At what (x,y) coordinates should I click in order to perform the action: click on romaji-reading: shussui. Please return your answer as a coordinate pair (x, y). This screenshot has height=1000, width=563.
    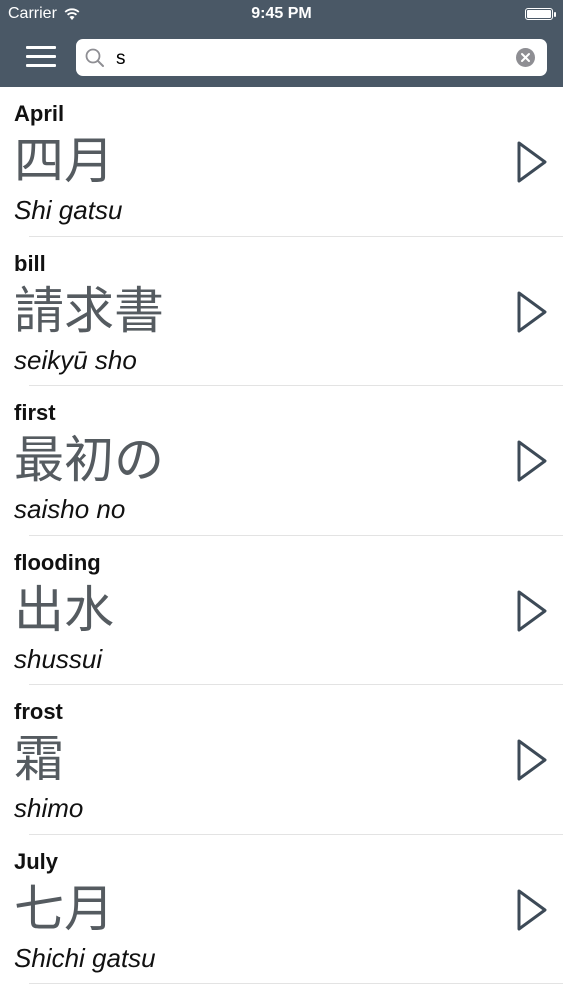
    Looking at the image, I should click on (58, 658).